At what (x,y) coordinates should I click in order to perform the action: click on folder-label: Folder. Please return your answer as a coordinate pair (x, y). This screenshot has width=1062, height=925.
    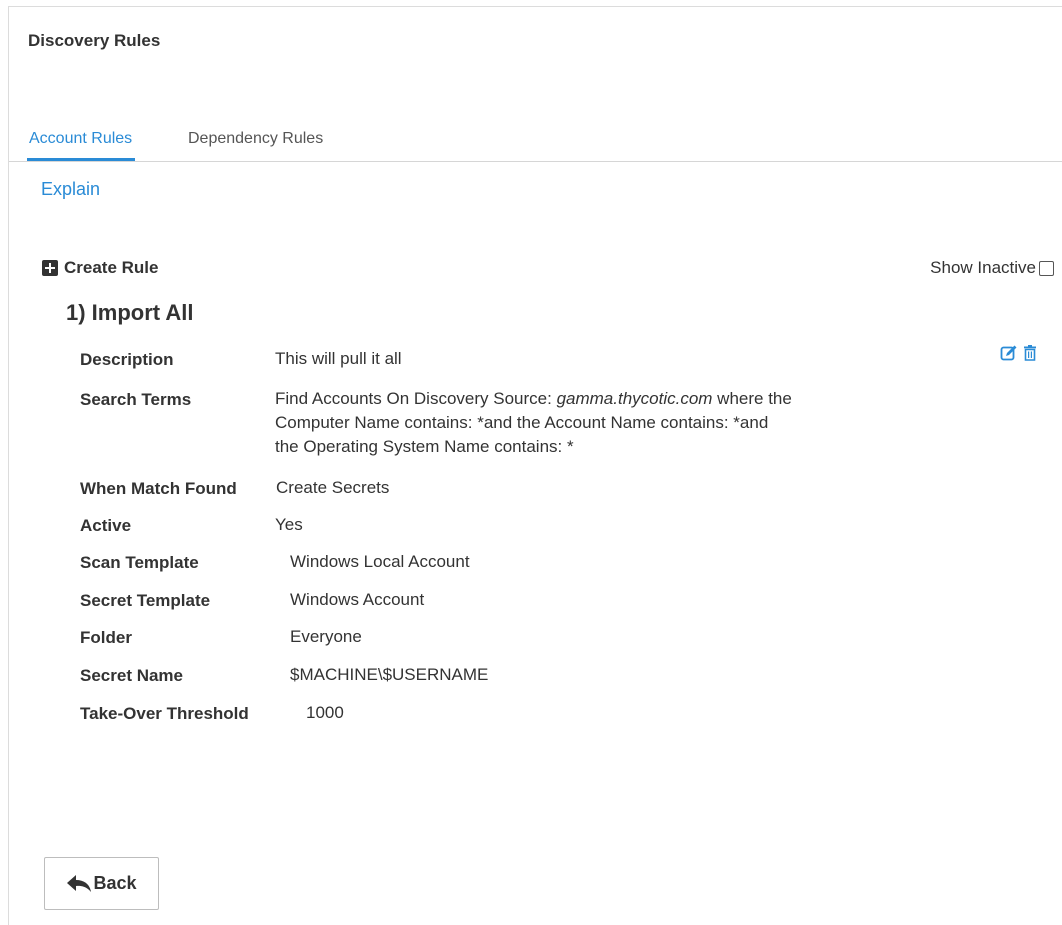
    Looking at the image, I should click on (106, 637).